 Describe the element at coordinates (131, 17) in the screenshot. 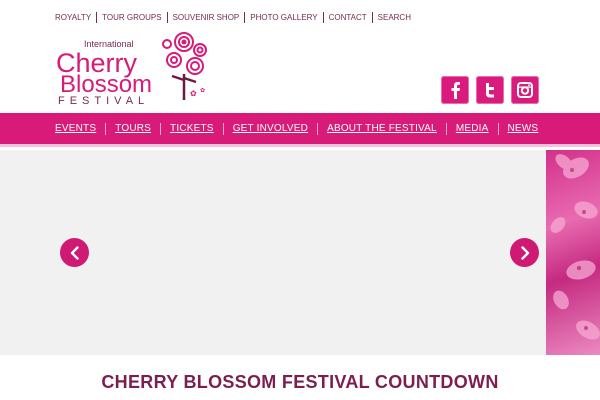

I see `nav-link-tour-groups: TOUR GROUPS` at that location.